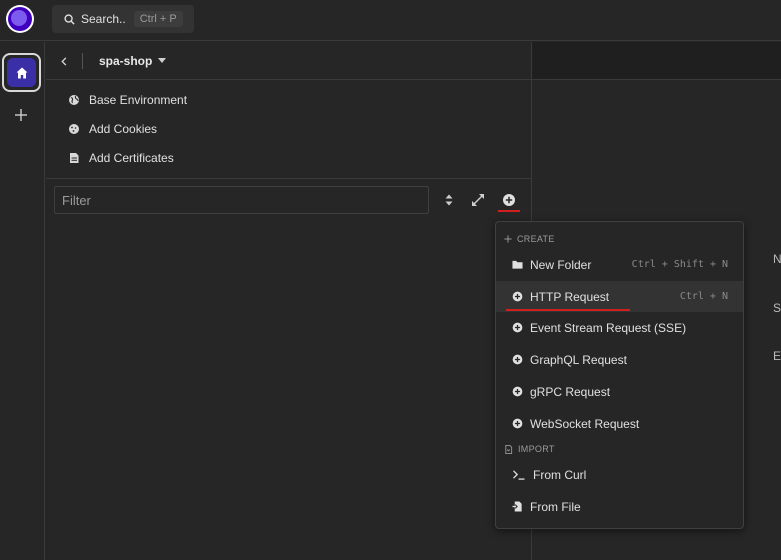  Describe the element at coordinates (679, 264) in the screenshot. I see `new-folder-shortcut: Ctrl + Shift + N` at that location.